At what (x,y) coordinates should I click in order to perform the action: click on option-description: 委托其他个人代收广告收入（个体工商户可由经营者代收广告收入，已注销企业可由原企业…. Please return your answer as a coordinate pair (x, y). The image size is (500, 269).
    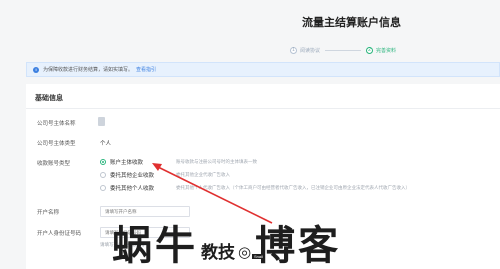
    Looking at the image, I should click on (293, 187).